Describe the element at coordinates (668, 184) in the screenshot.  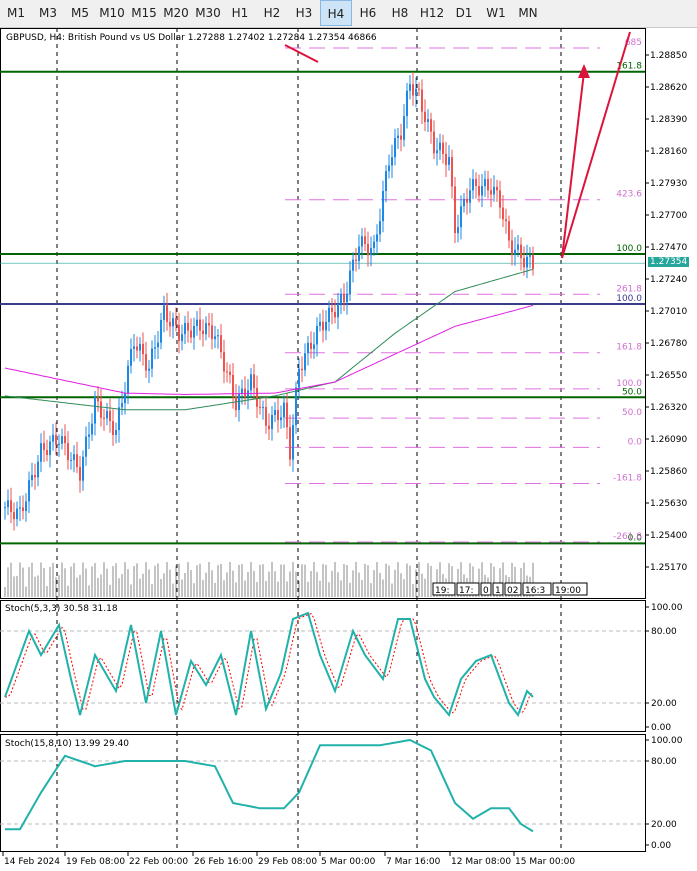
I see `price-tick-label: 1.27930` at that location.